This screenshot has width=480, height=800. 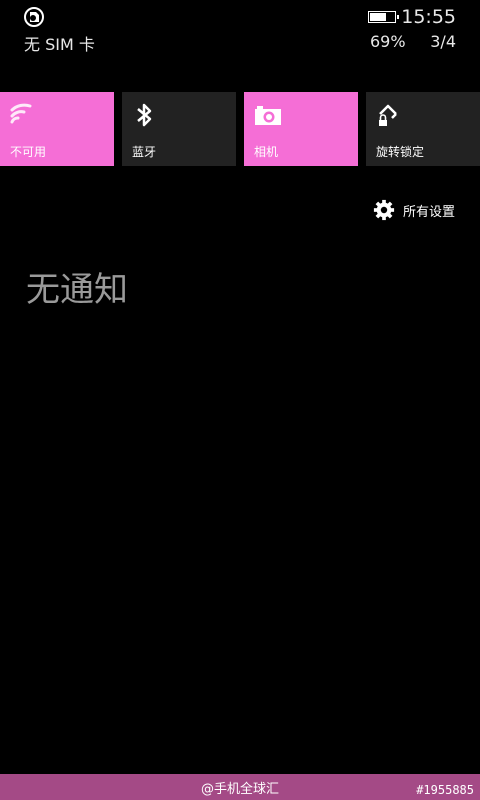 I want to click on camera-tile: 相机, so click(x=301, y=129).